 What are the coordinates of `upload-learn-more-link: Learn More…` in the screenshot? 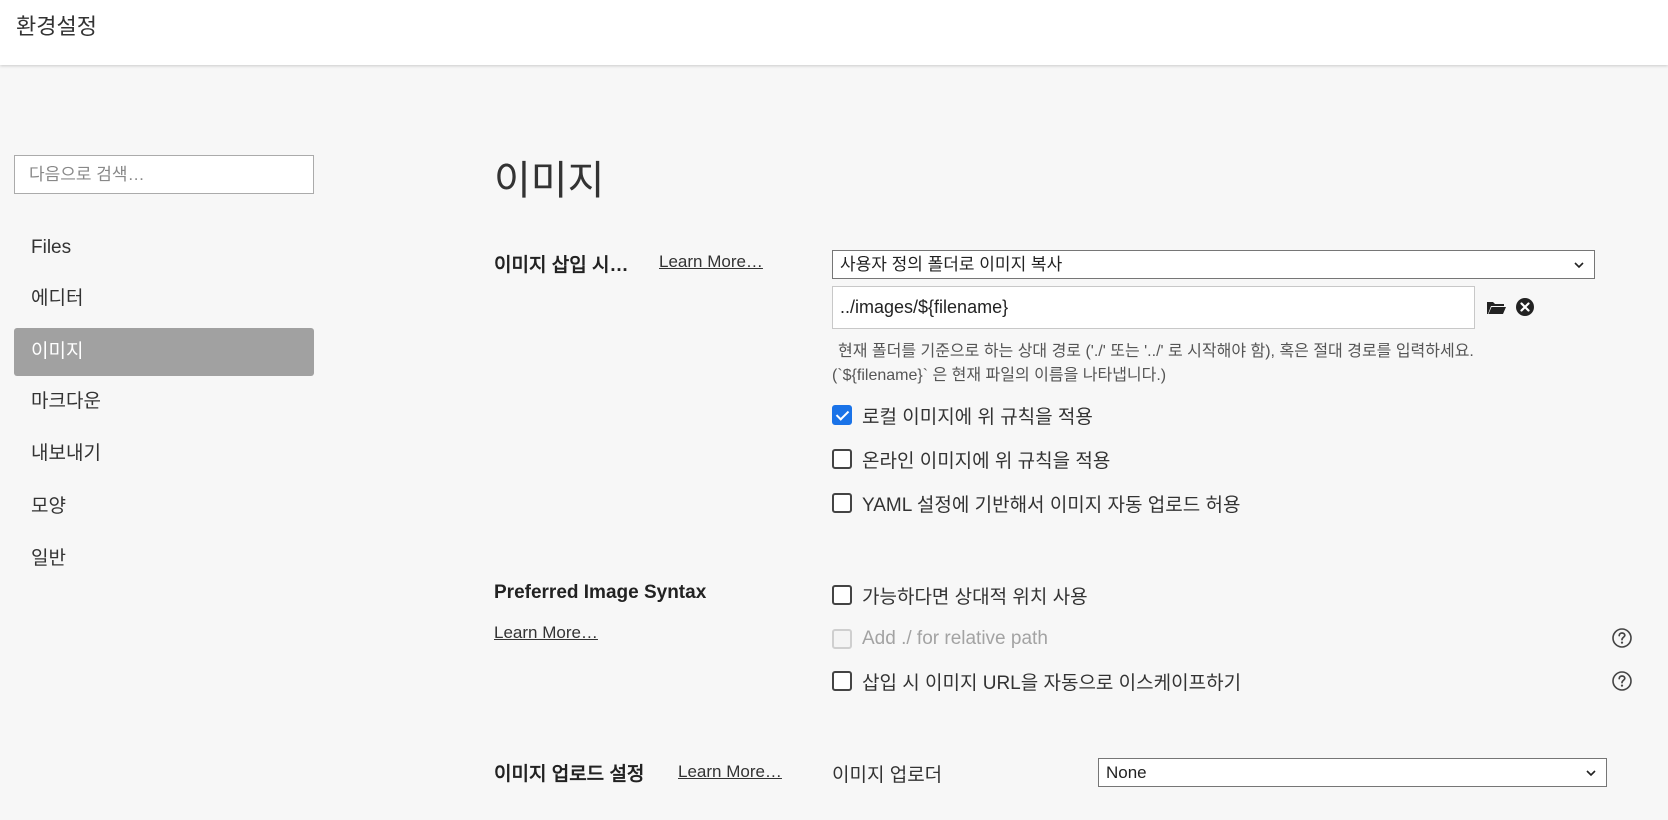 It's located at (730, 772).